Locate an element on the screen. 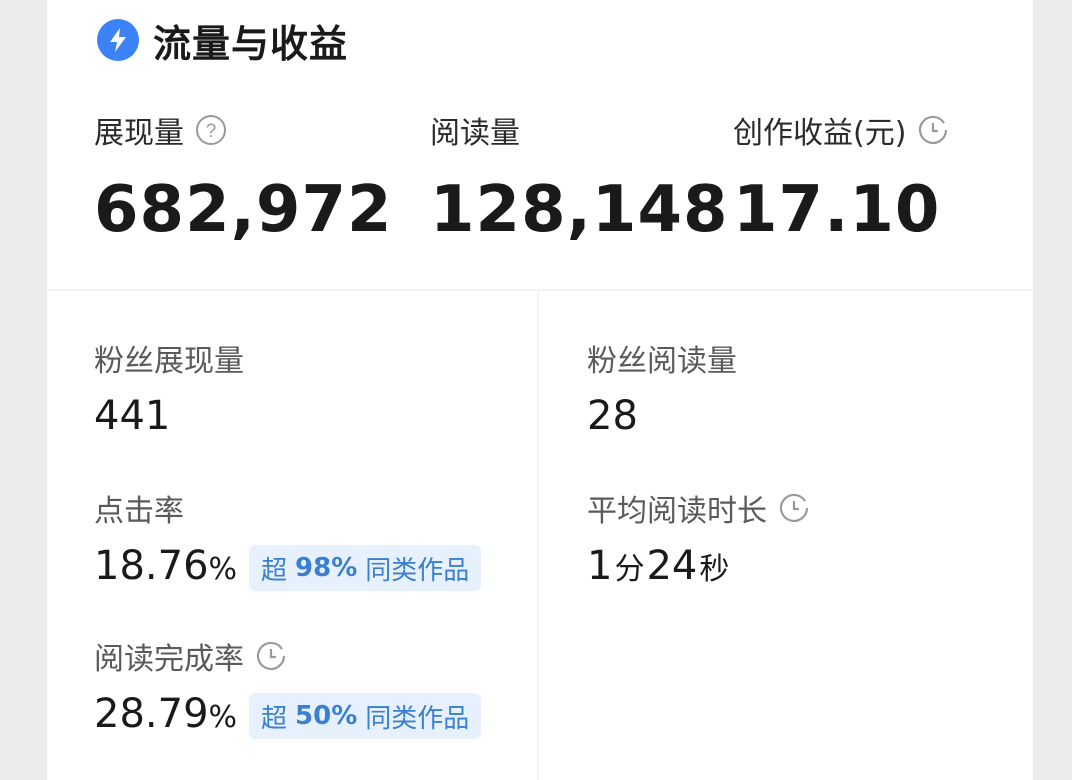 This screenshot has width=1072, height=780. reads-metric: 阅读量 128,148 is located at coordinates (579, 177).